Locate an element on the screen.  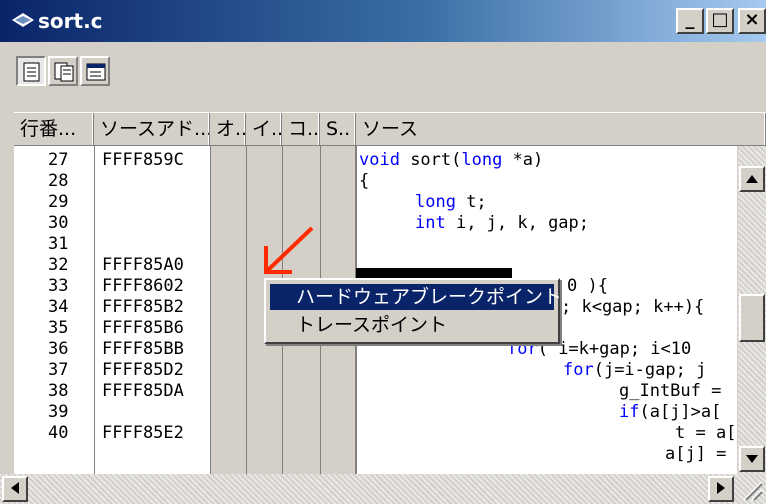
source-view-button is located at coordinates (31, 71).